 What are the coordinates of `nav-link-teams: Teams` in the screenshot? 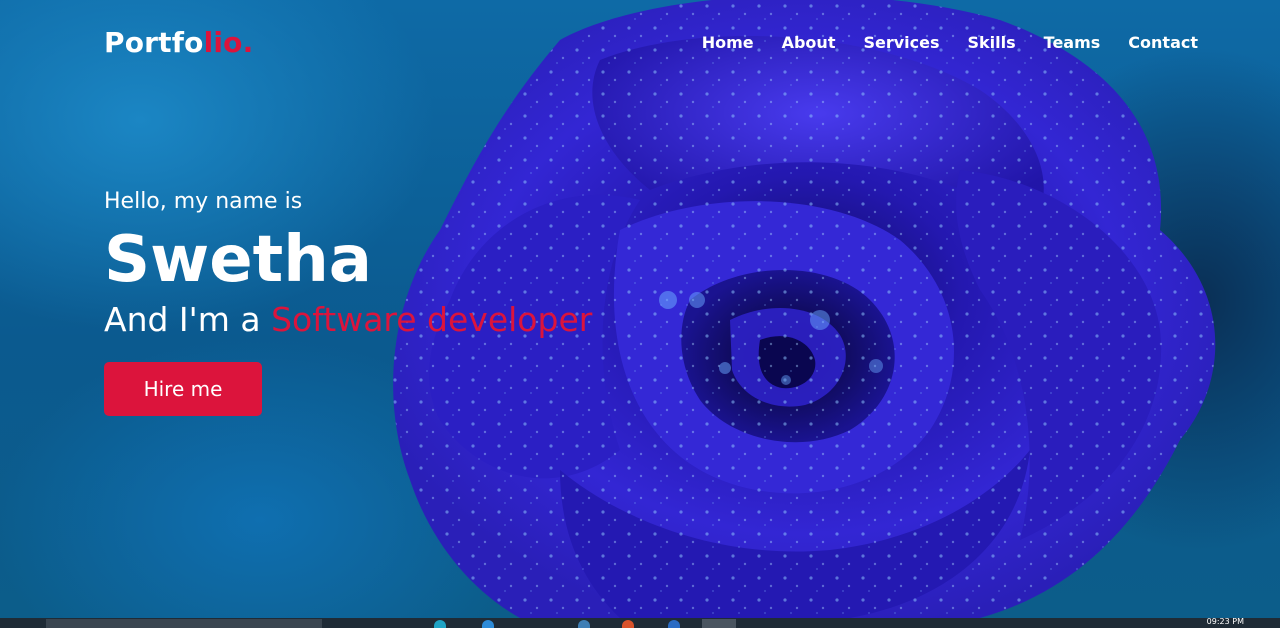 It's located at (1072, 42).